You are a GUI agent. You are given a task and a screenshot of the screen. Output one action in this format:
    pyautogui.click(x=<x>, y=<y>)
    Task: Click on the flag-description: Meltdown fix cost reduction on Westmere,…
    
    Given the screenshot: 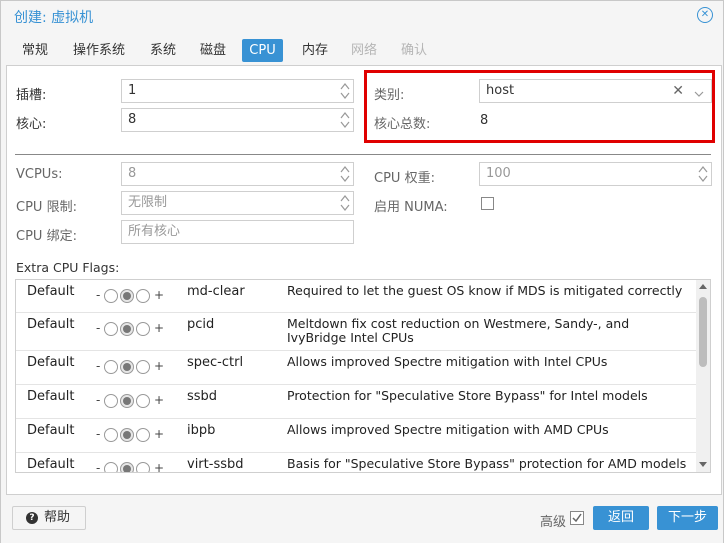 What is the action you would take?
    pyautogui.click(x=458, y=330)
    